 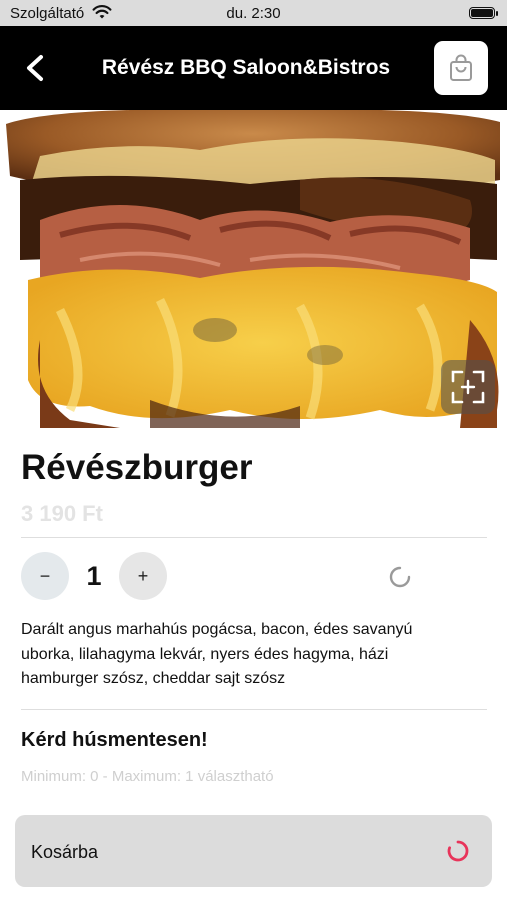 What do you see at coordinates (246, 67) in the screenshot?
I see `restaurant-title: Révész BBQ Saloon&Bistros` at bounding box center [246, 67].